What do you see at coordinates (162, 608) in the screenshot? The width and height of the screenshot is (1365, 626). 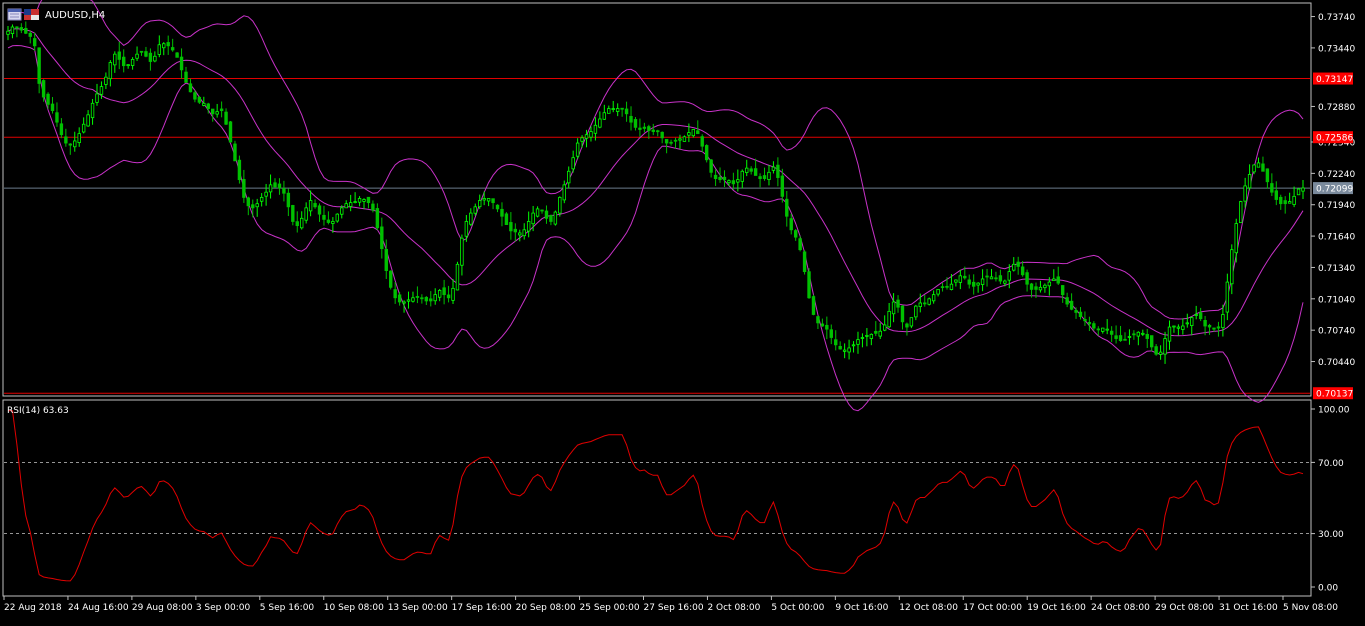 I see `time-tick-label: 29 Aug 08:00` at bounding box center [162, 608].